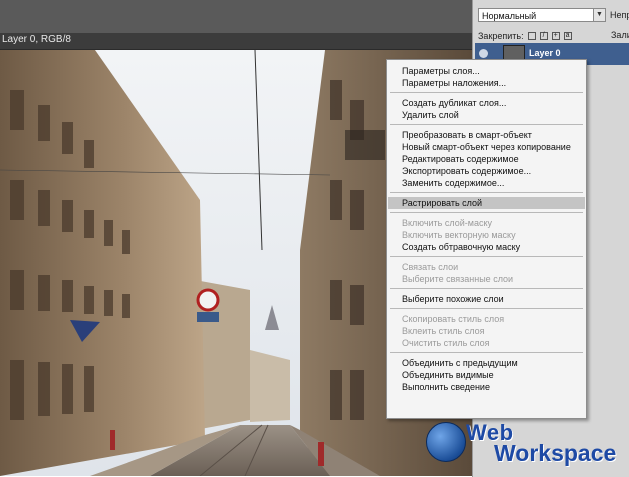  What do you see at coordinates (236, 17) in the screenshot?
I see `options-bar` at bounding box center [236, 17].